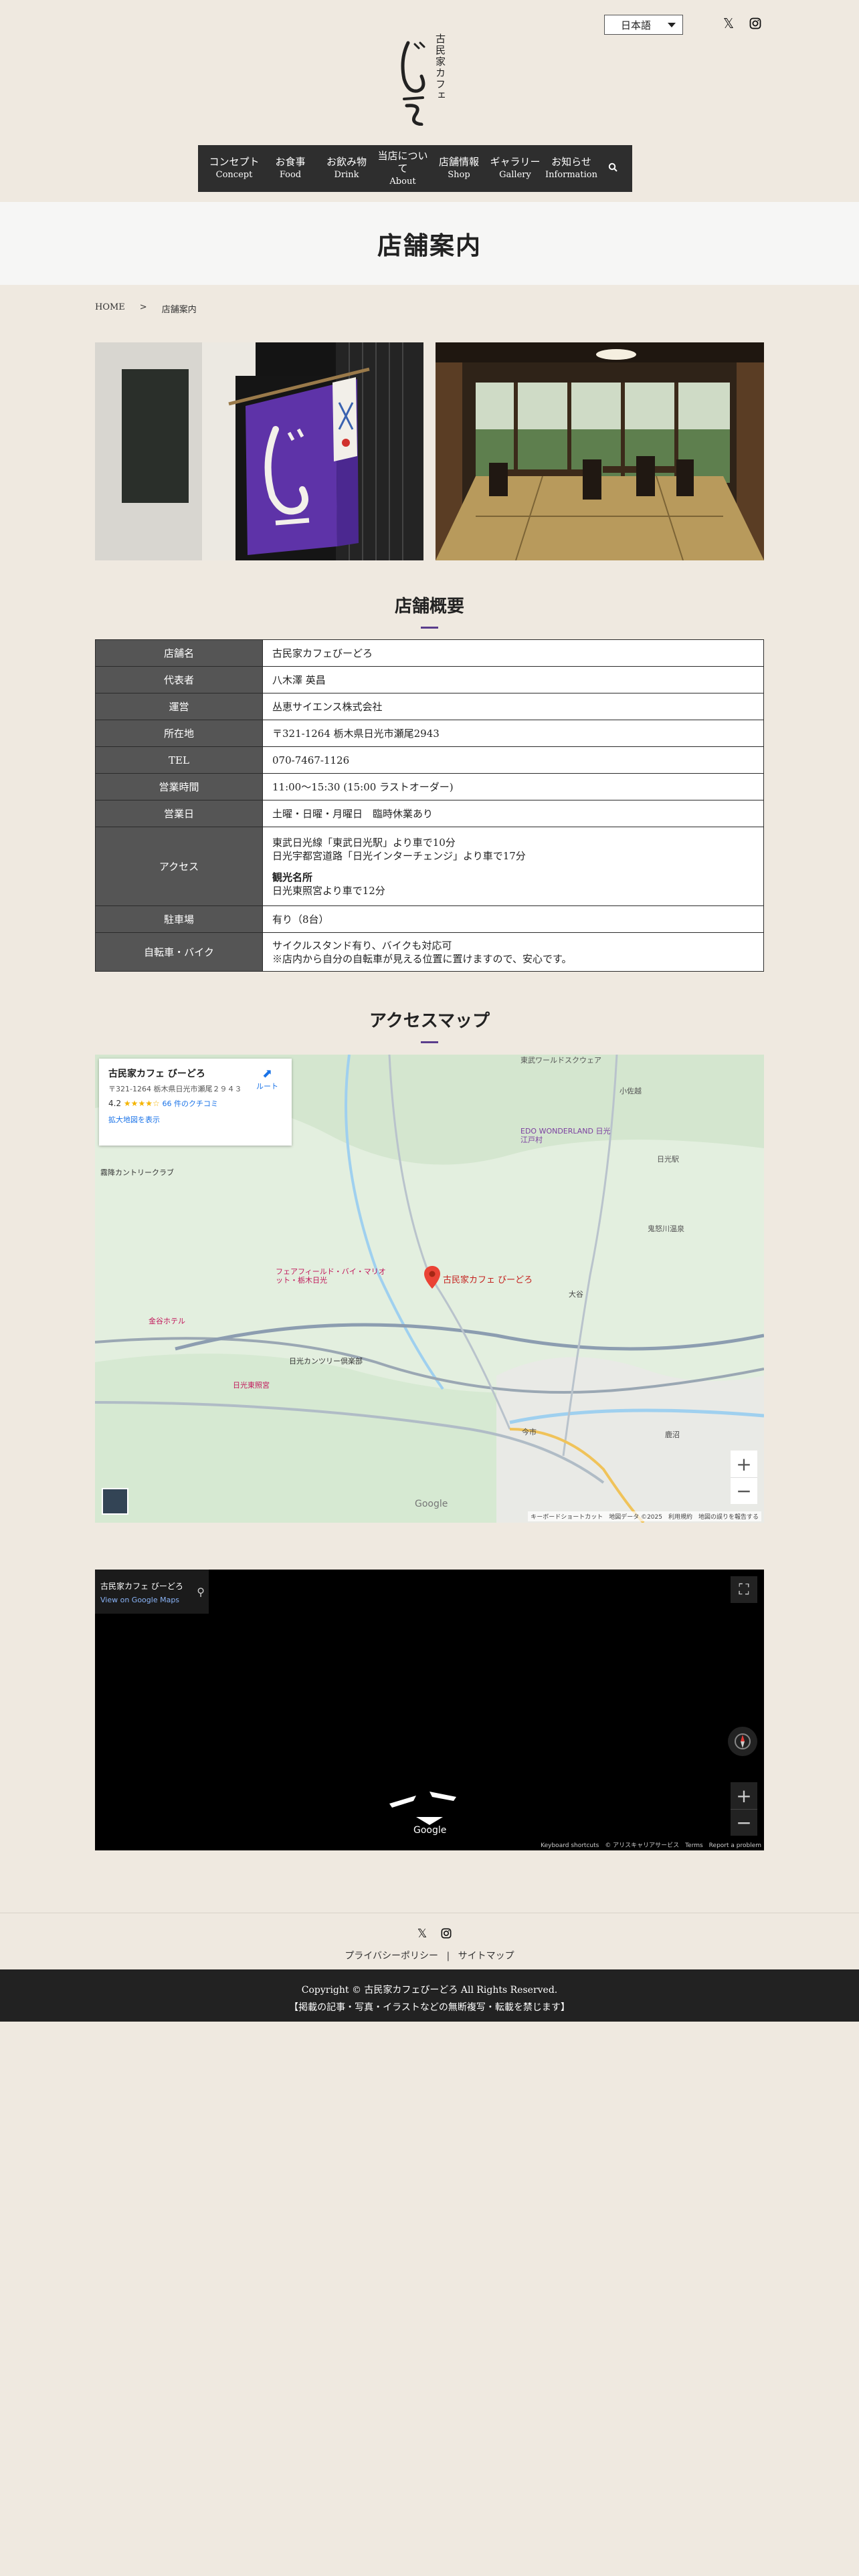 This screenshot has width=859, height=2576. Describe the element at coordinates (513, 867) in the screenshot. I see `access-line-spacer` at that location.